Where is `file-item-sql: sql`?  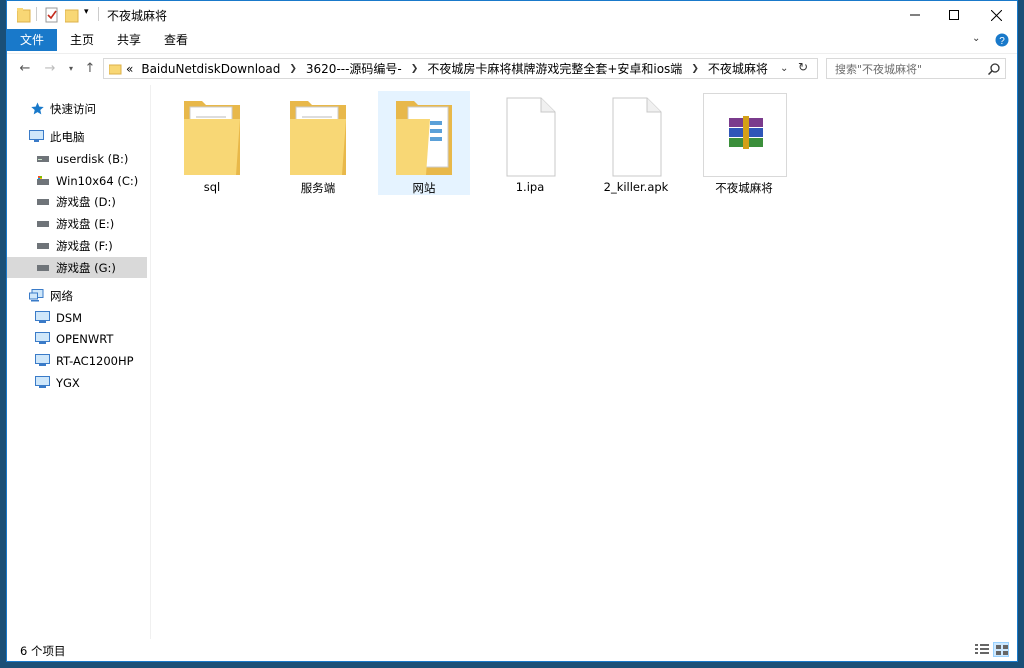
file-item-sql: sql is located at coordinates (212, 143).